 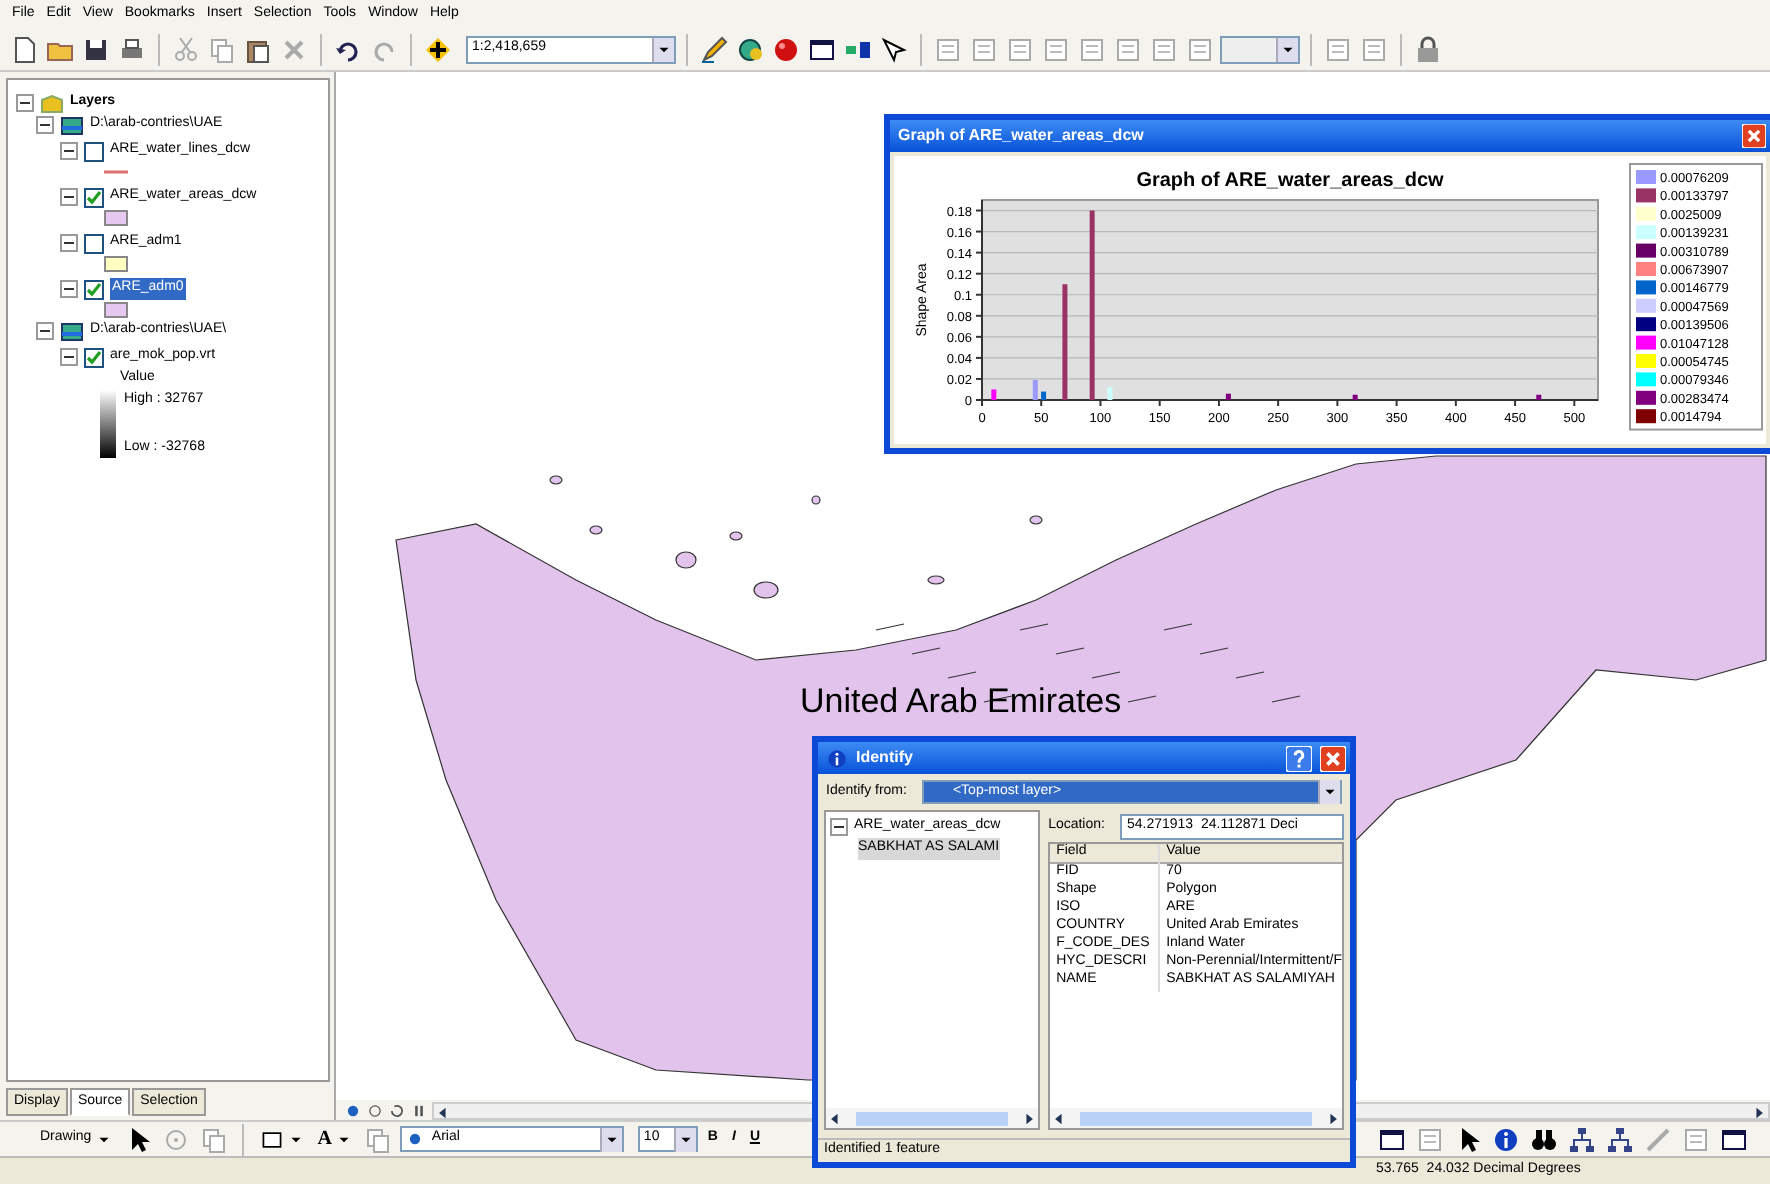 I want to click on text-tool: A, so click(x=334, y=1139).